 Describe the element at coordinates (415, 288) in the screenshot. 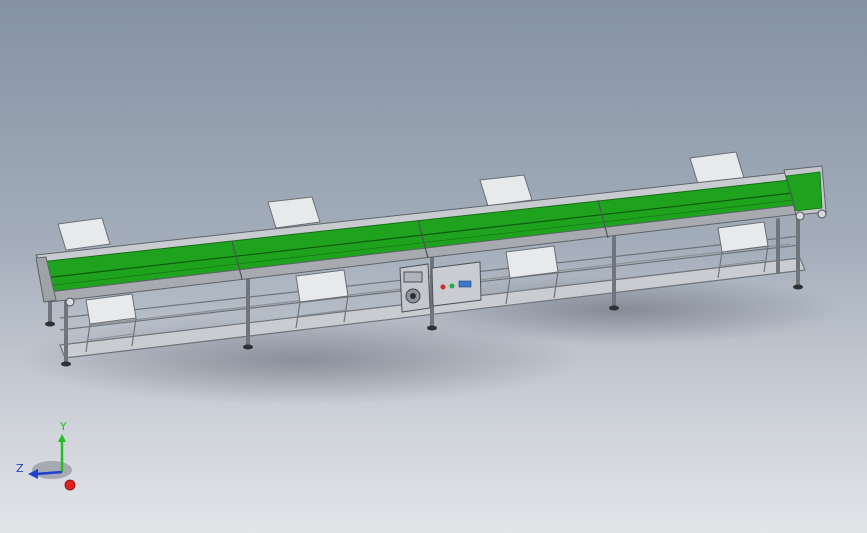

I see `gear-motor` at that location.